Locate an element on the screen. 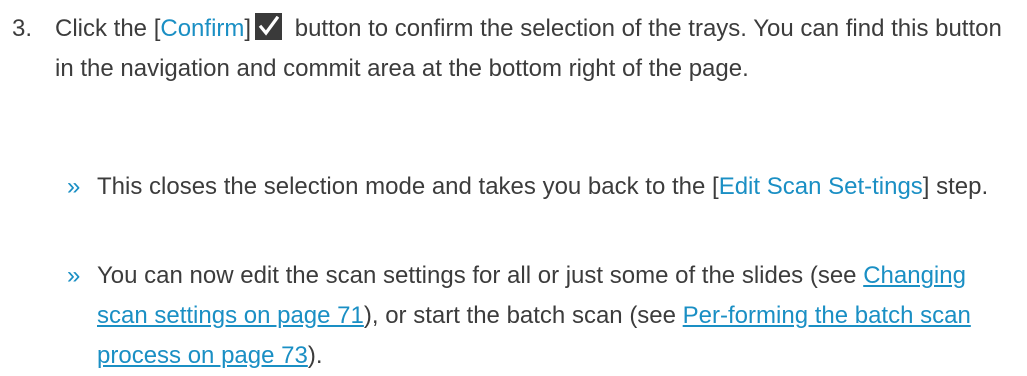  result-text-middle: ), or start the batch scan (see is located at coordinates (523, 315).